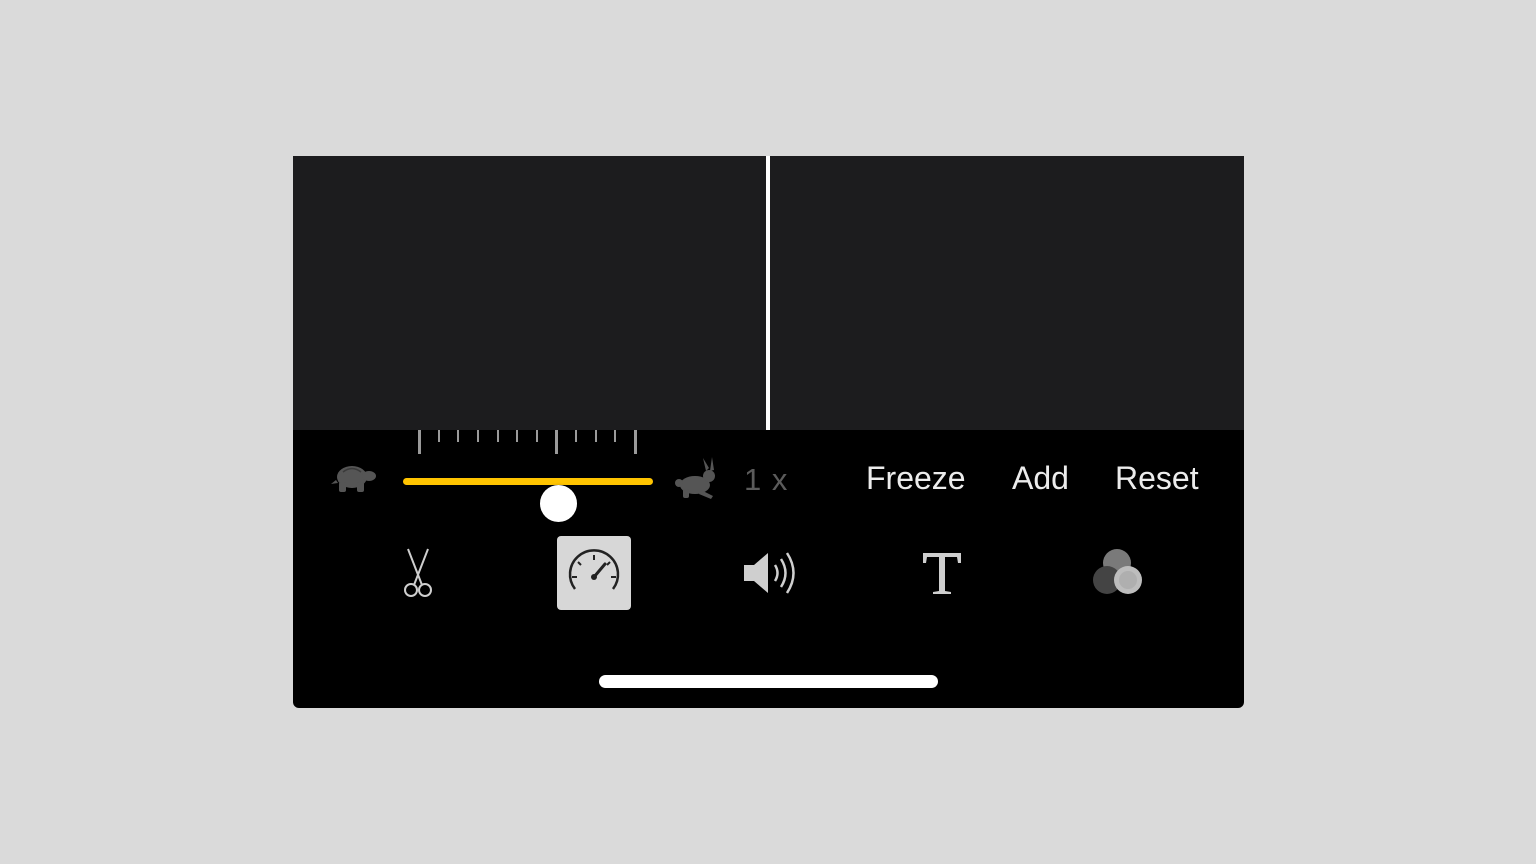 The image size is (1536, 864). Describe the element at coordinates (528, 500) in the screenshot. I see `speed-slider` at that location.